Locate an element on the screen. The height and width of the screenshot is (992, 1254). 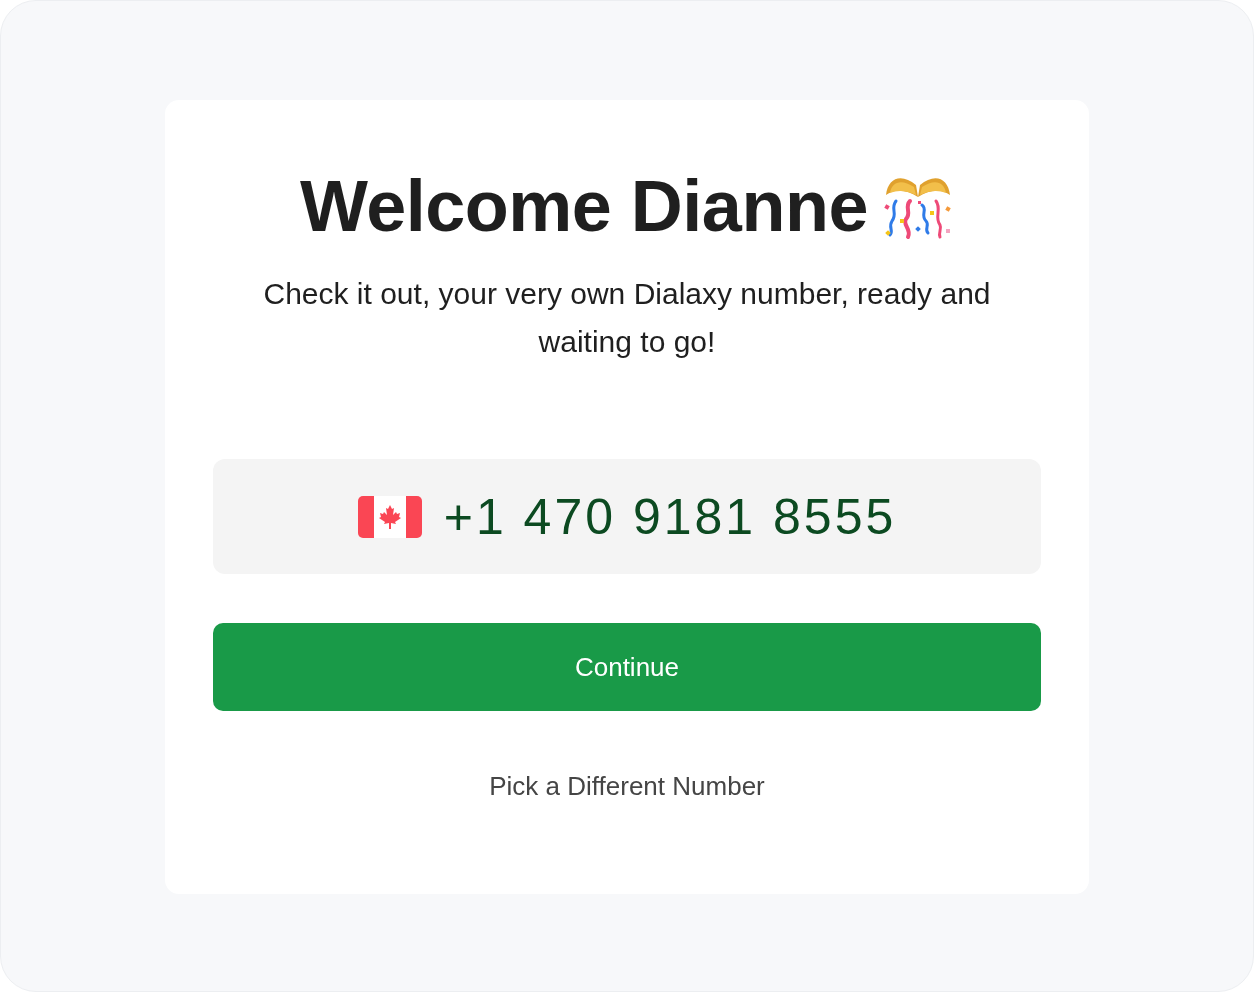
welcome-title: Welcome Dianne is located at coordinates (584, 206).